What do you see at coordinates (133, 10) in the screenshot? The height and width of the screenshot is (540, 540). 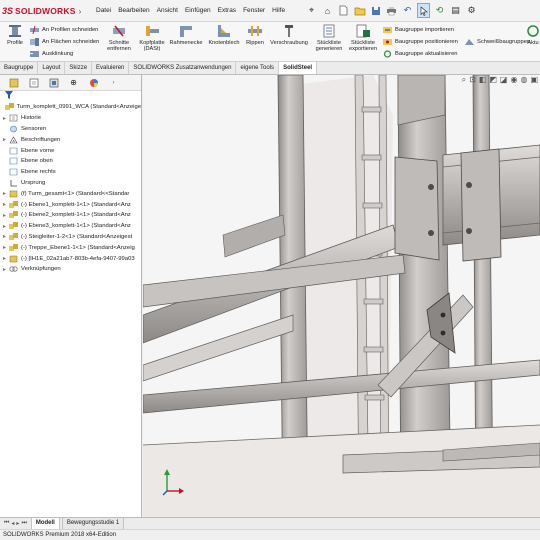 I see `menu-item-bearbeiten: Bearbeiten` at bounding box center [133, 10].